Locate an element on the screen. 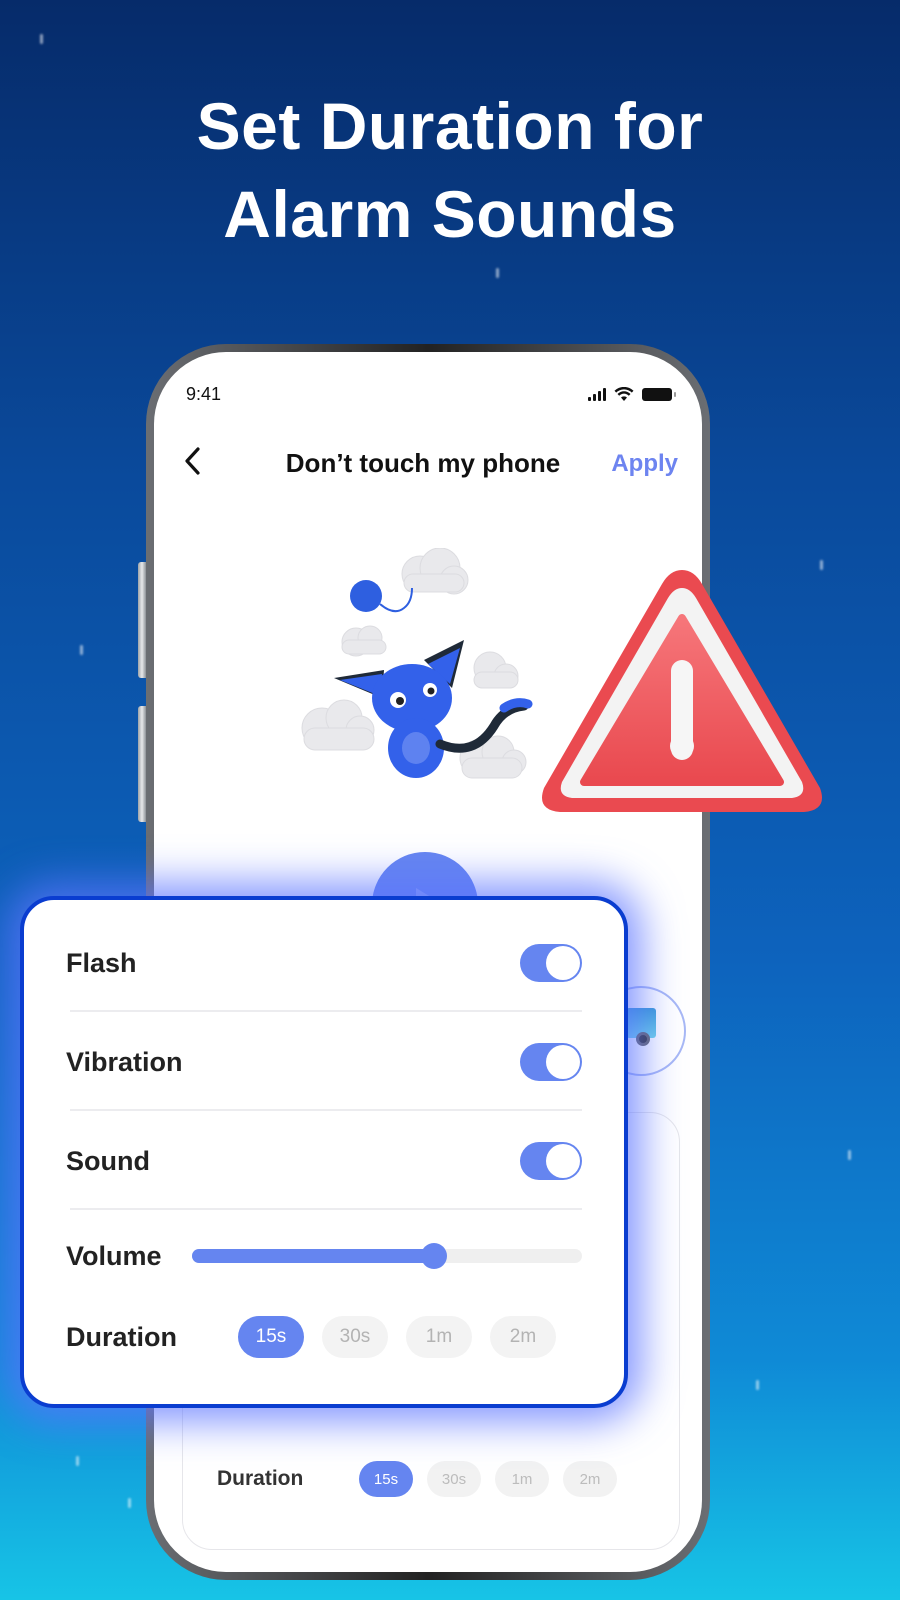  truck-wheel is located at coordinates (643, 1039).